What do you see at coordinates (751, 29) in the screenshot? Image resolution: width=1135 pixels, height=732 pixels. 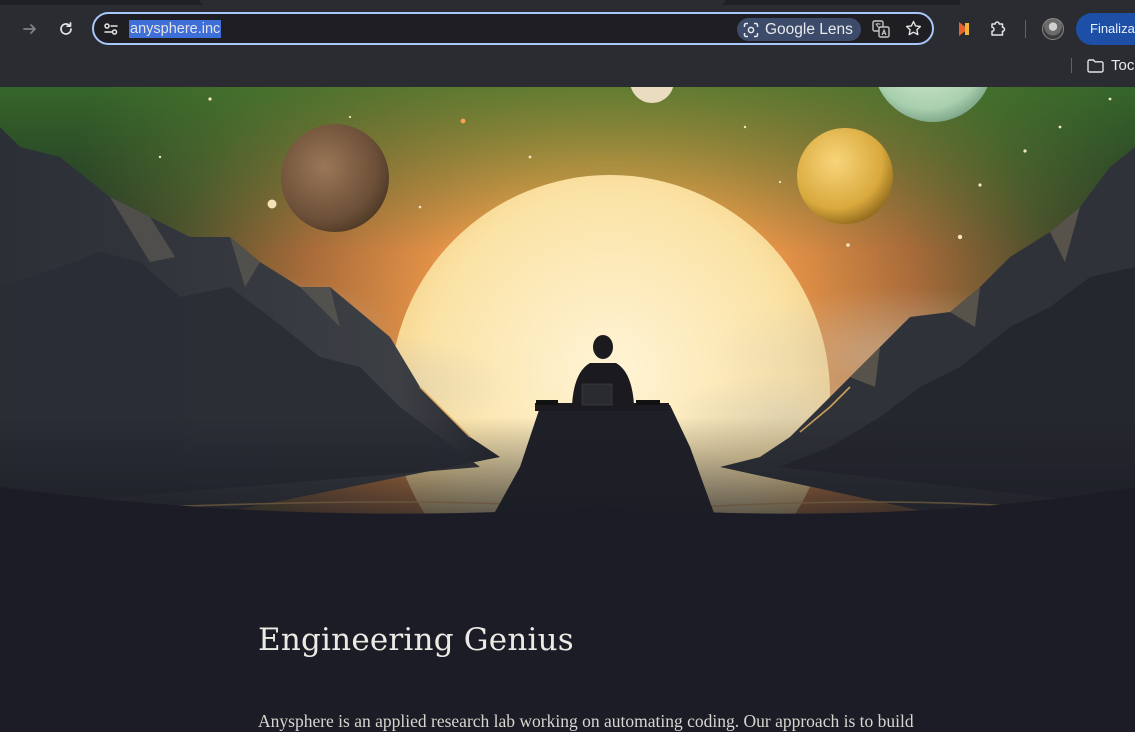 I see `google-lens-icon` at bounding box center [751, 29].